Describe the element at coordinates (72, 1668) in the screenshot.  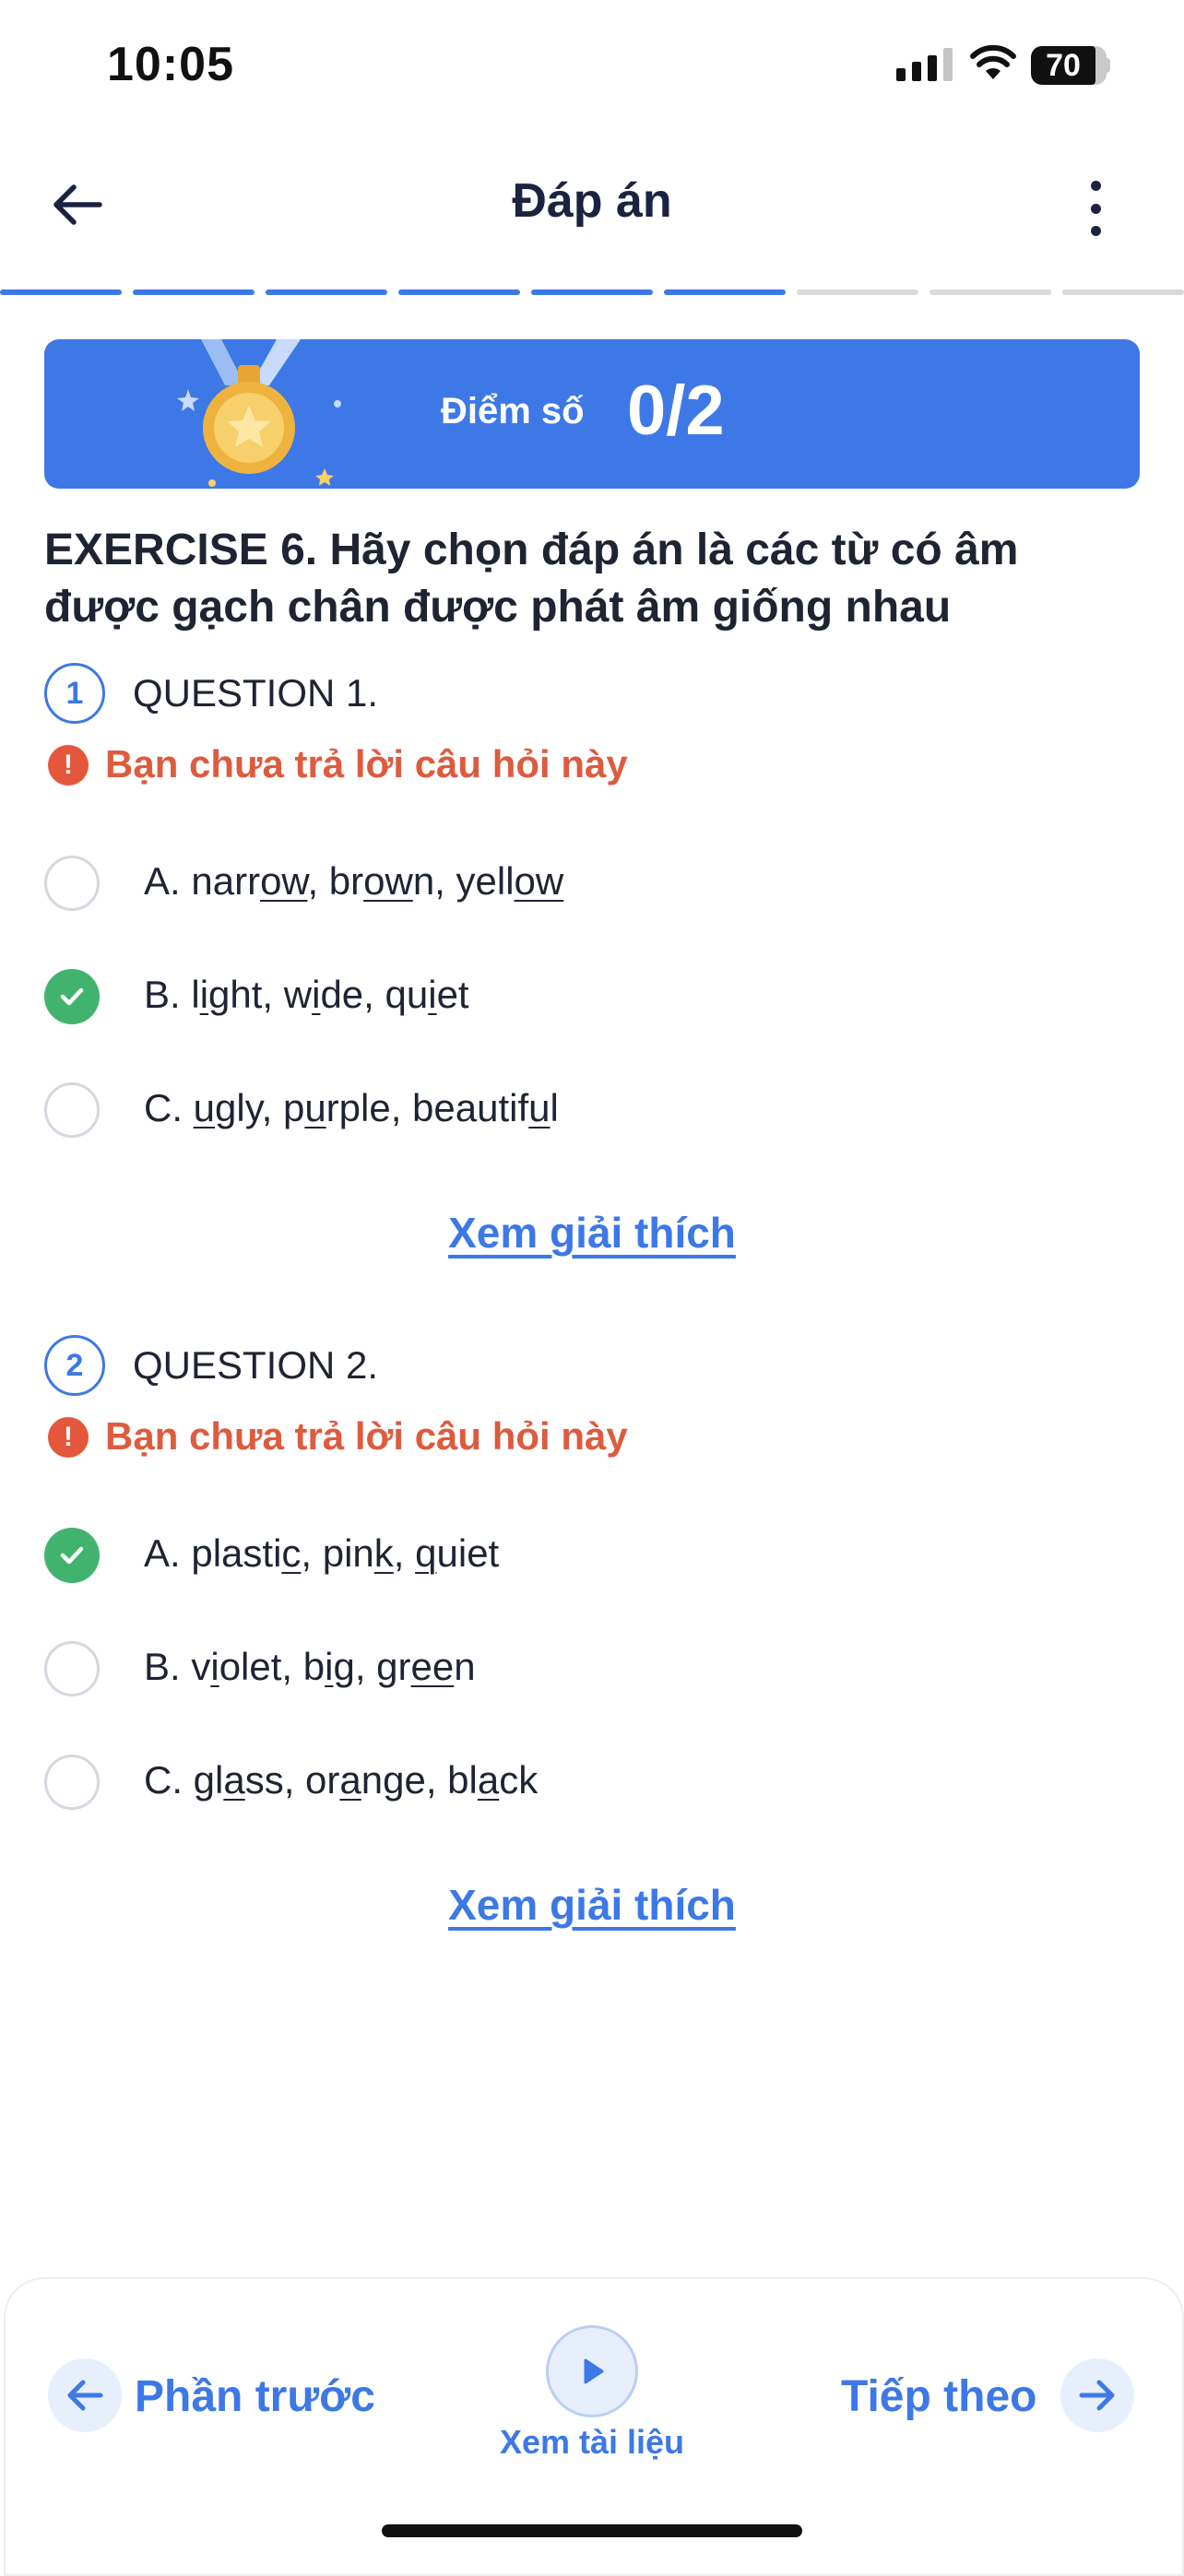
I see `option-radio-q2-b` at that location.